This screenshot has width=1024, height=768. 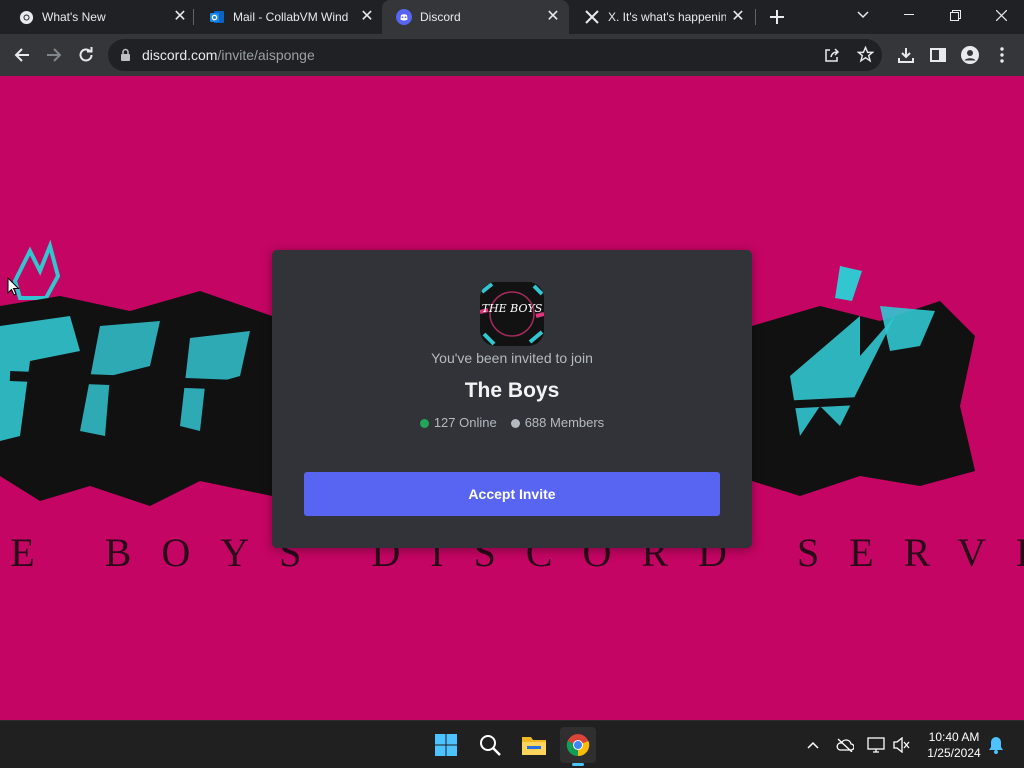 I want to click on server-name: The Boys, so click(x=512, y=390).